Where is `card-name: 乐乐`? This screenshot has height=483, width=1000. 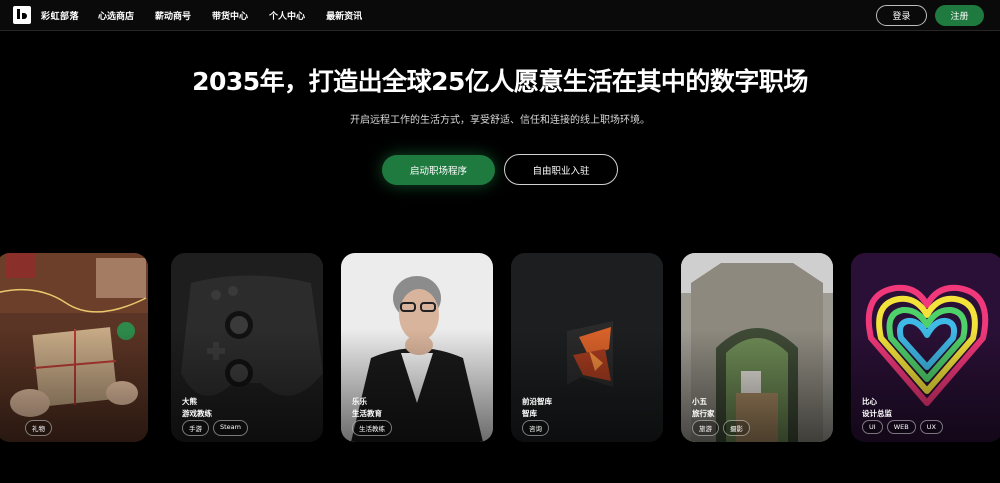 card-name: 乐乐 is located at coordinates (359, 401).